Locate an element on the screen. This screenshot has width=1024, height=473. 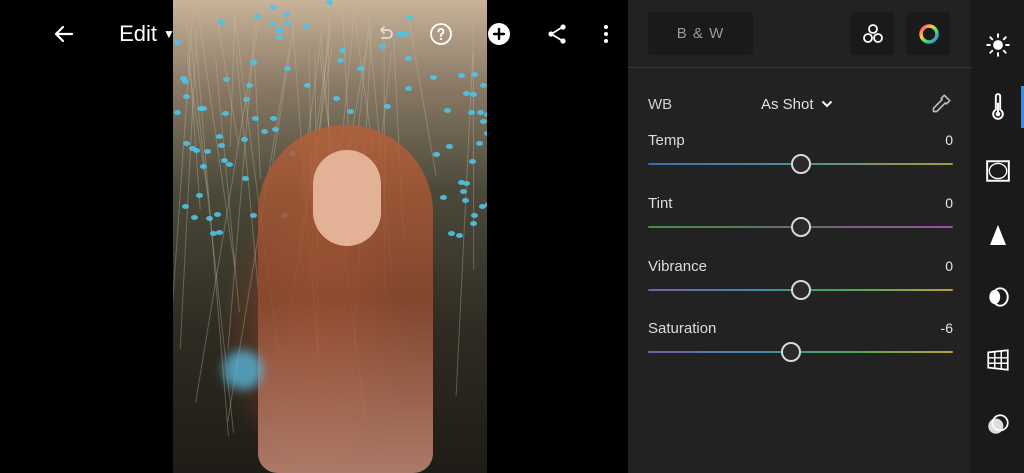
edit-mode-dropdown: Edit ▼ is located at coordinates (147, 34).